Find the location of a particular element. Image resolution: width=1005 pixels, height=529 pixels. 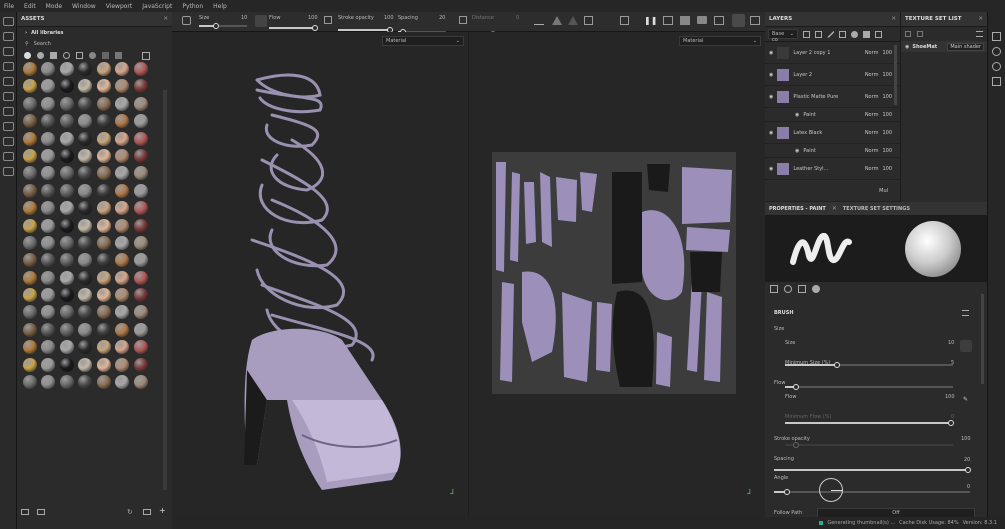

brushes-filter-icon is located at coordinates (79, 55).